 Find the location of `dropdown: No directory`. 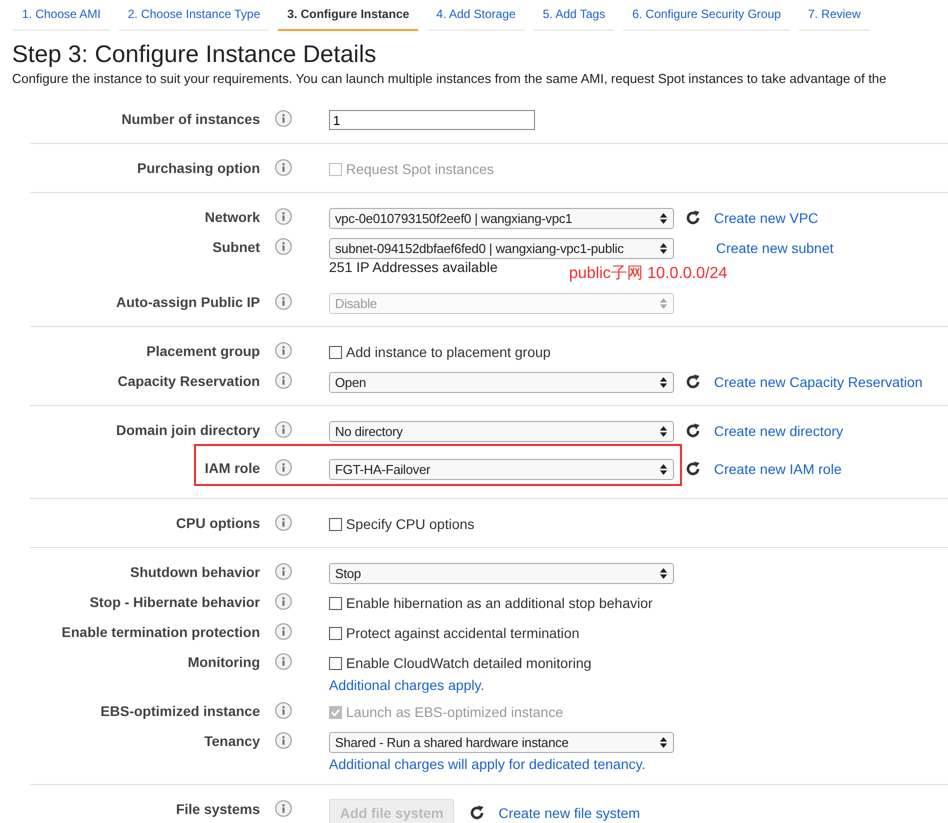

dropdown: No directory is located at coordinates (501, 431).